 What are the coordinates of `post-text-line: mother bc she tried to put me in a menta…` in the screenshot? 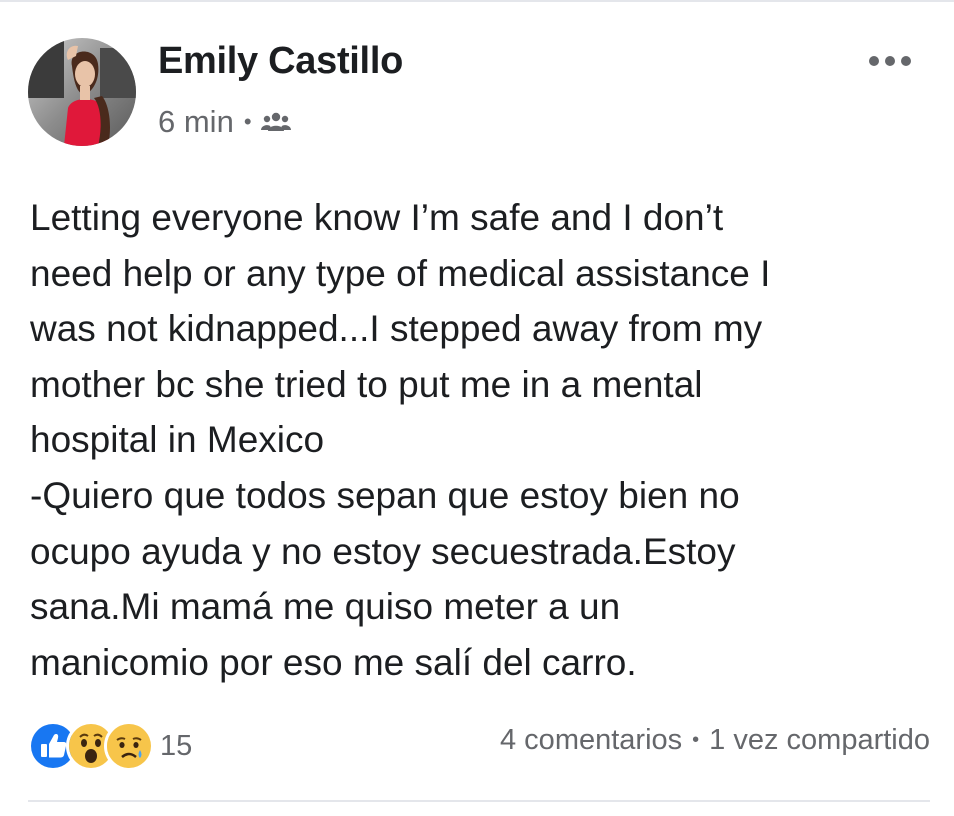 It's located at (366, 384).